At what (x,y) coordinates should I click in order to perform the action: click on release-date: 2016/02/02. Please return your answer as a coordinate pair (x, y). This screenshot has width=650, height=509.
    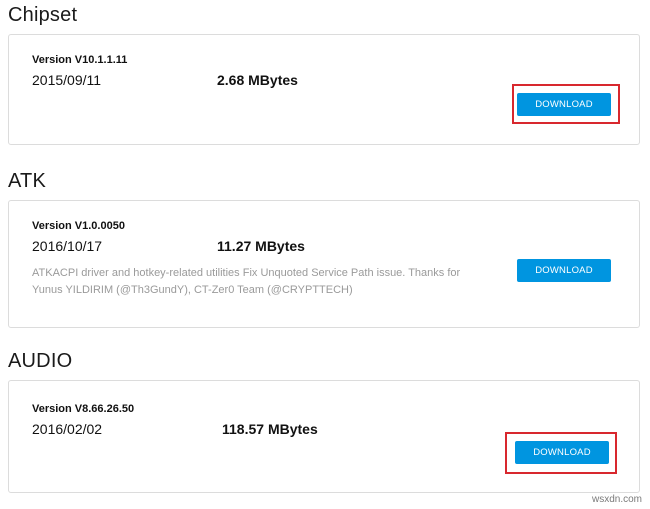
    Looking at the image, I should click on (67, 429).